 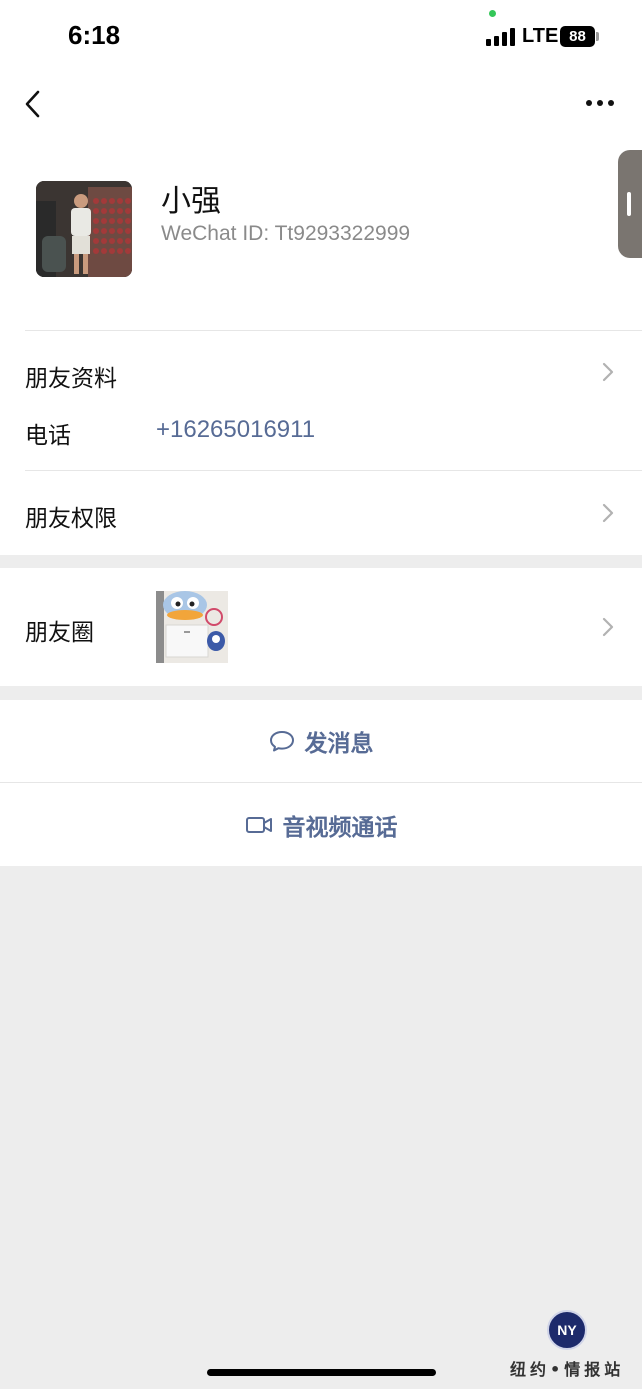 I want to click on watermark-text: 纽约•情报站, so click(x=567, y=1369).